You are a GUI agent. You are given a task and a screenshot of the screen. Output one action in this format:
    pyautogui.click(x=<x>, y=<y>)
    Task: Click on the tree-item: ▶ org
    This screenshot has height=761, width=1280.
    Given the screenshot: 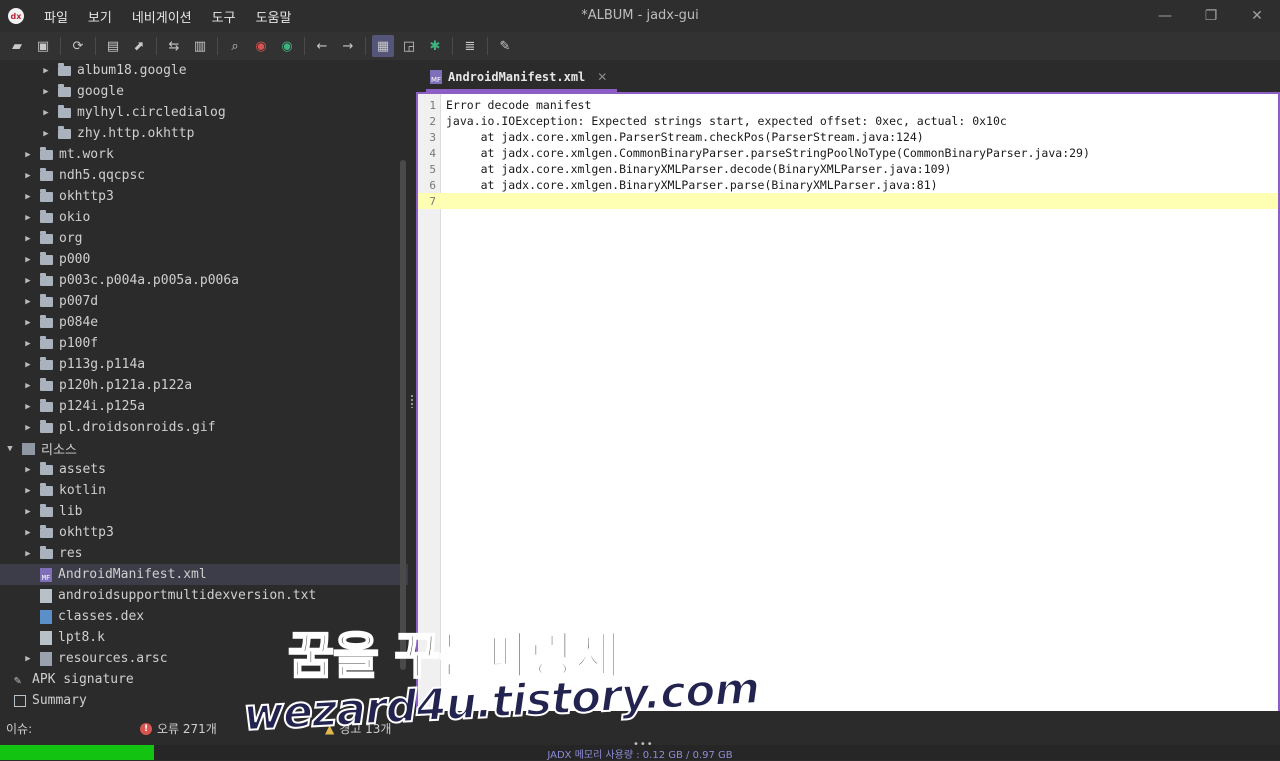 What is the action you would take?
    pyautogui.click(x=204, y=238)
    